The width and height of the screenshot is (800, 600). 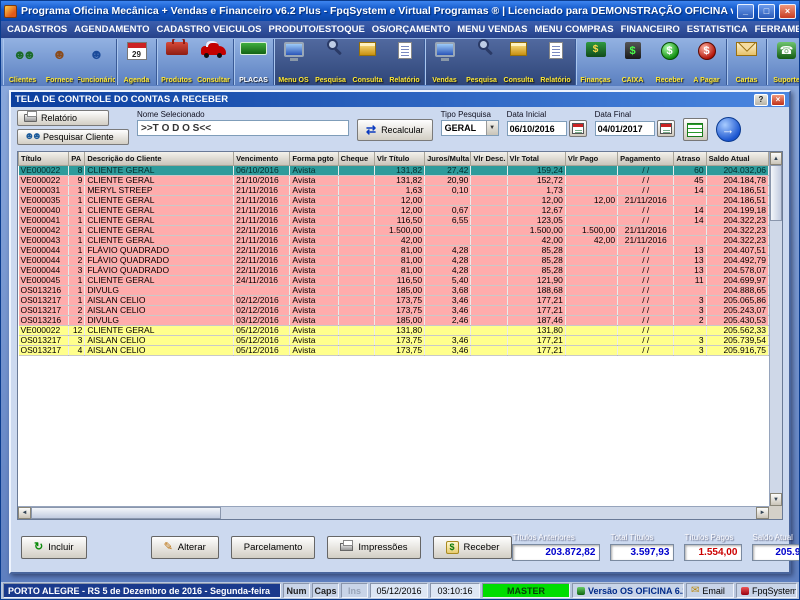 I want to click on toolbar-financas: Finanças, so click(x=595, y=62).